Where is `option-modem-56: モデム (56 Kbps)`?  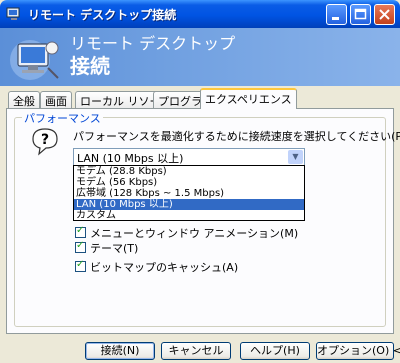 option-modem-56: モデム (56 Kbps) is located at coordinates (189, 182).